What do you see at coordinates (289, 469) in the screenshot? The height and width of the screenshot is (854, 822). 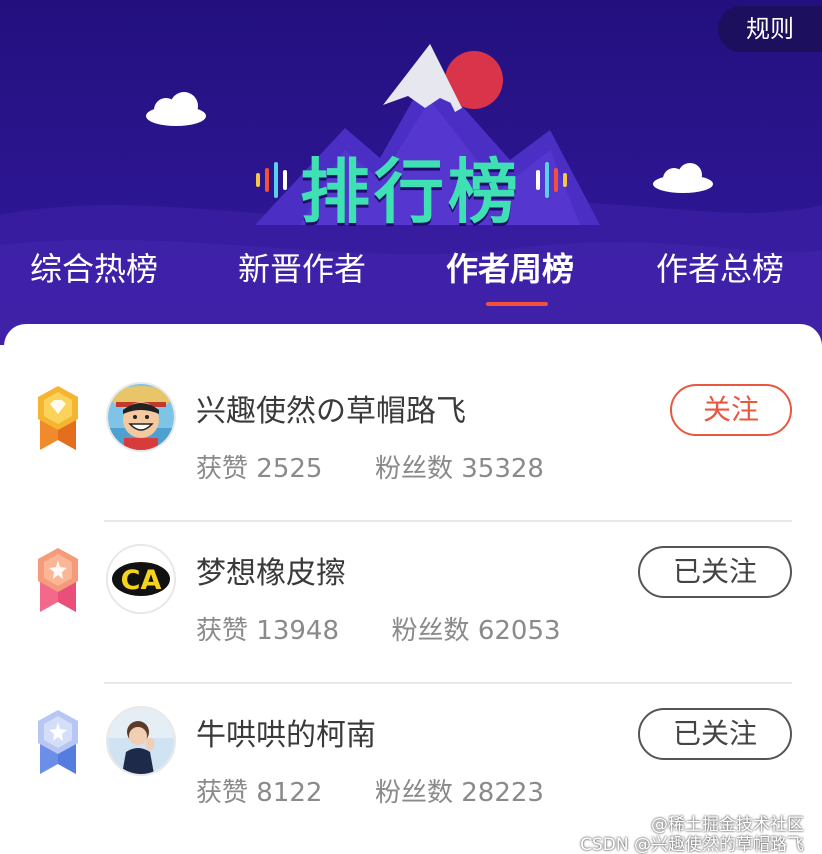 I see `likes-count: 2525` at bounding box center [289, 469].